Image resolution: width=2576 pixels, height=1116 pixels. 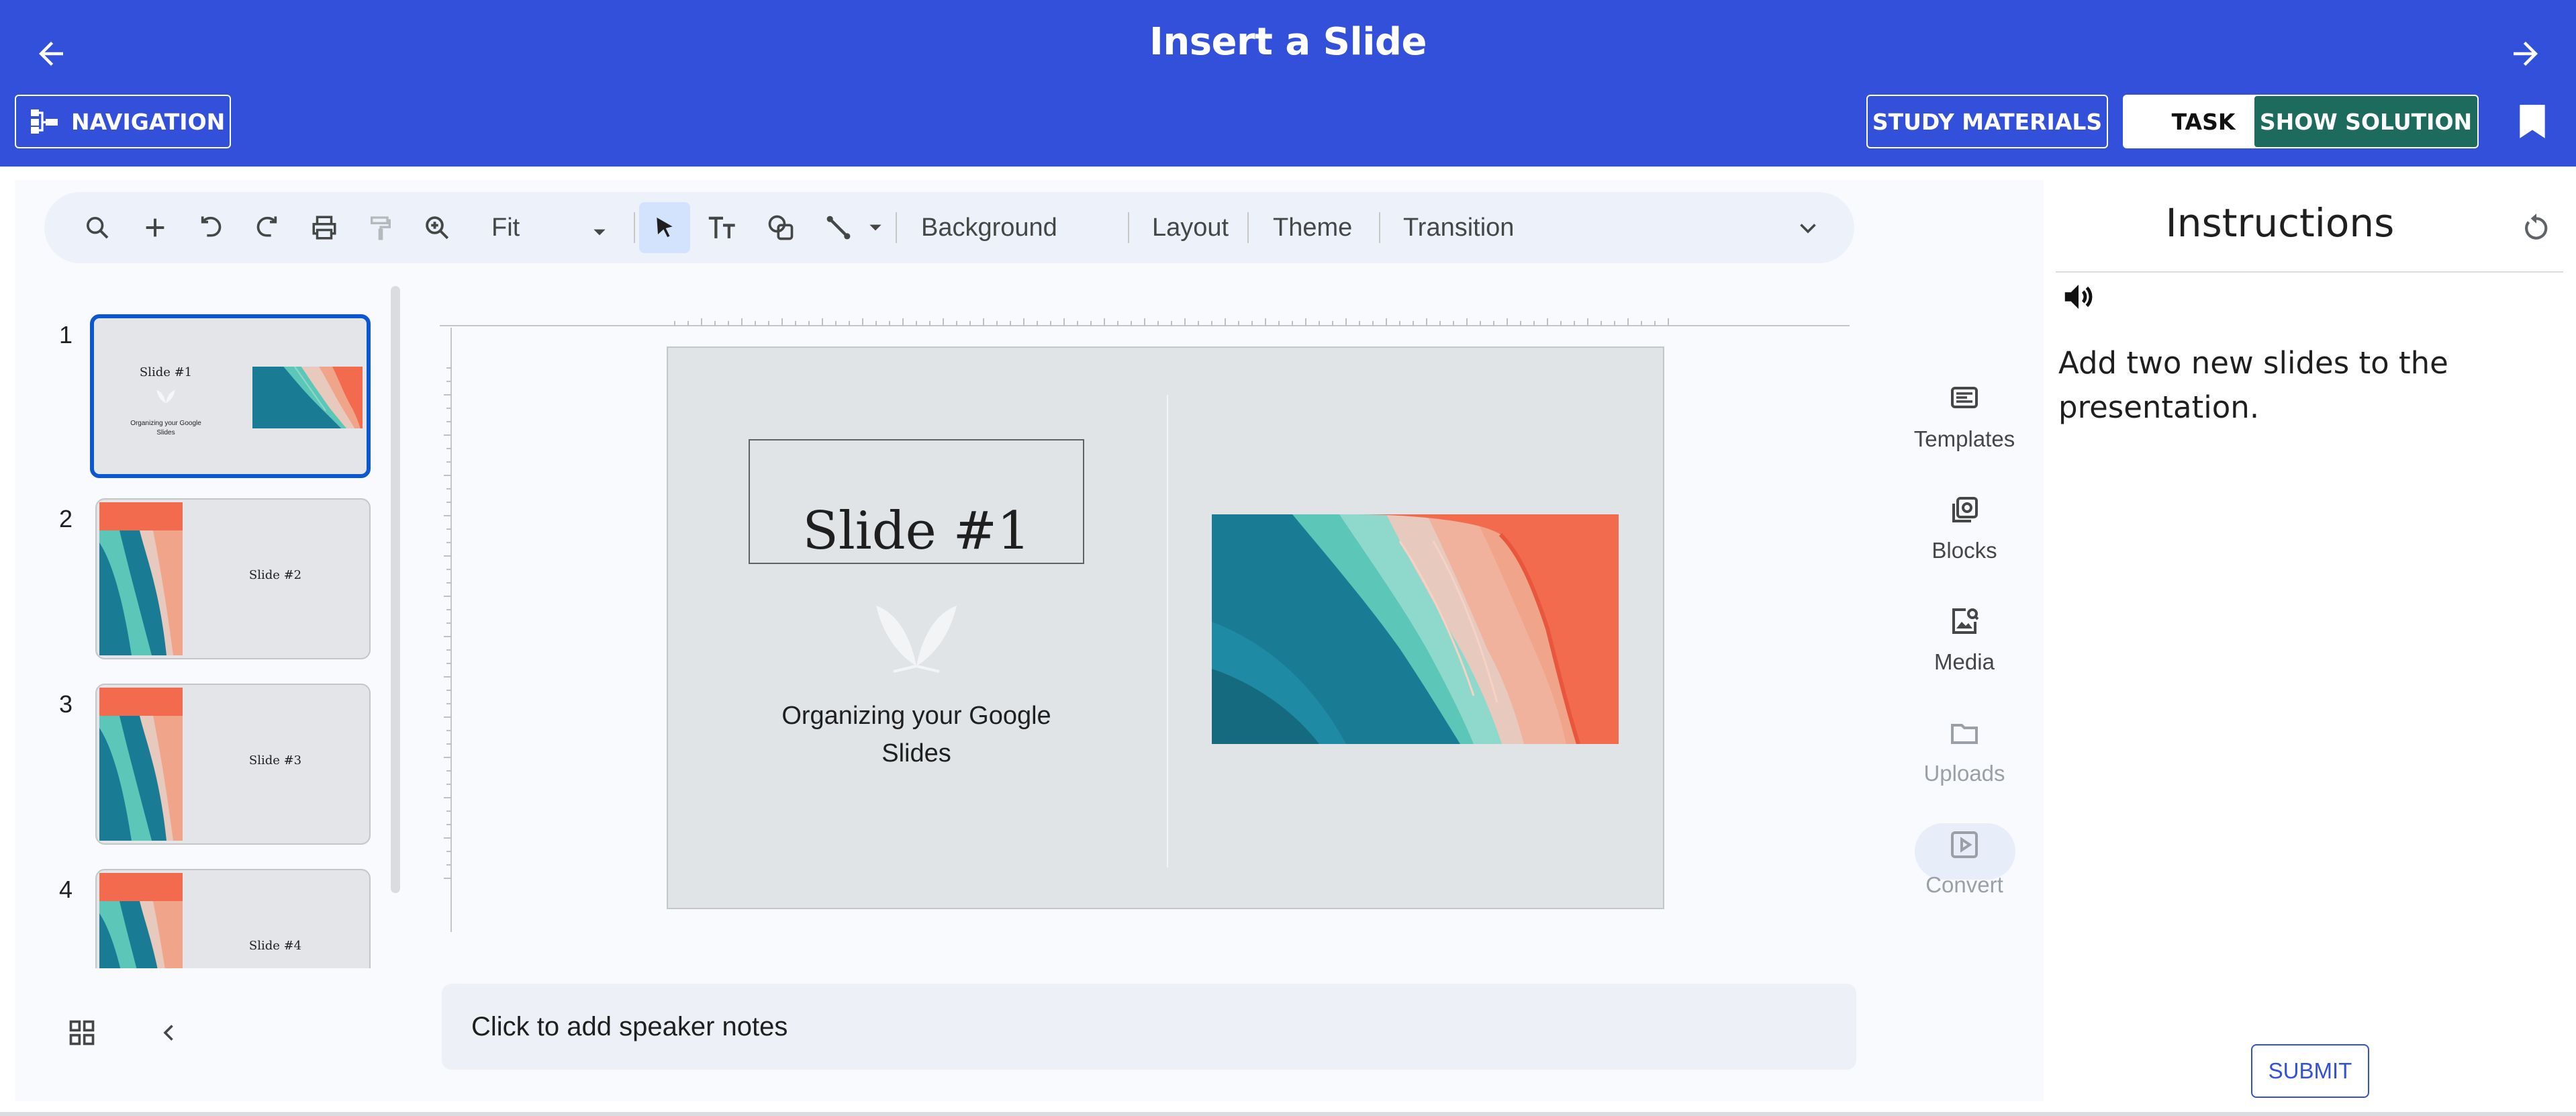 I want to click on sitemap-icon, so click(x=44, y=121).